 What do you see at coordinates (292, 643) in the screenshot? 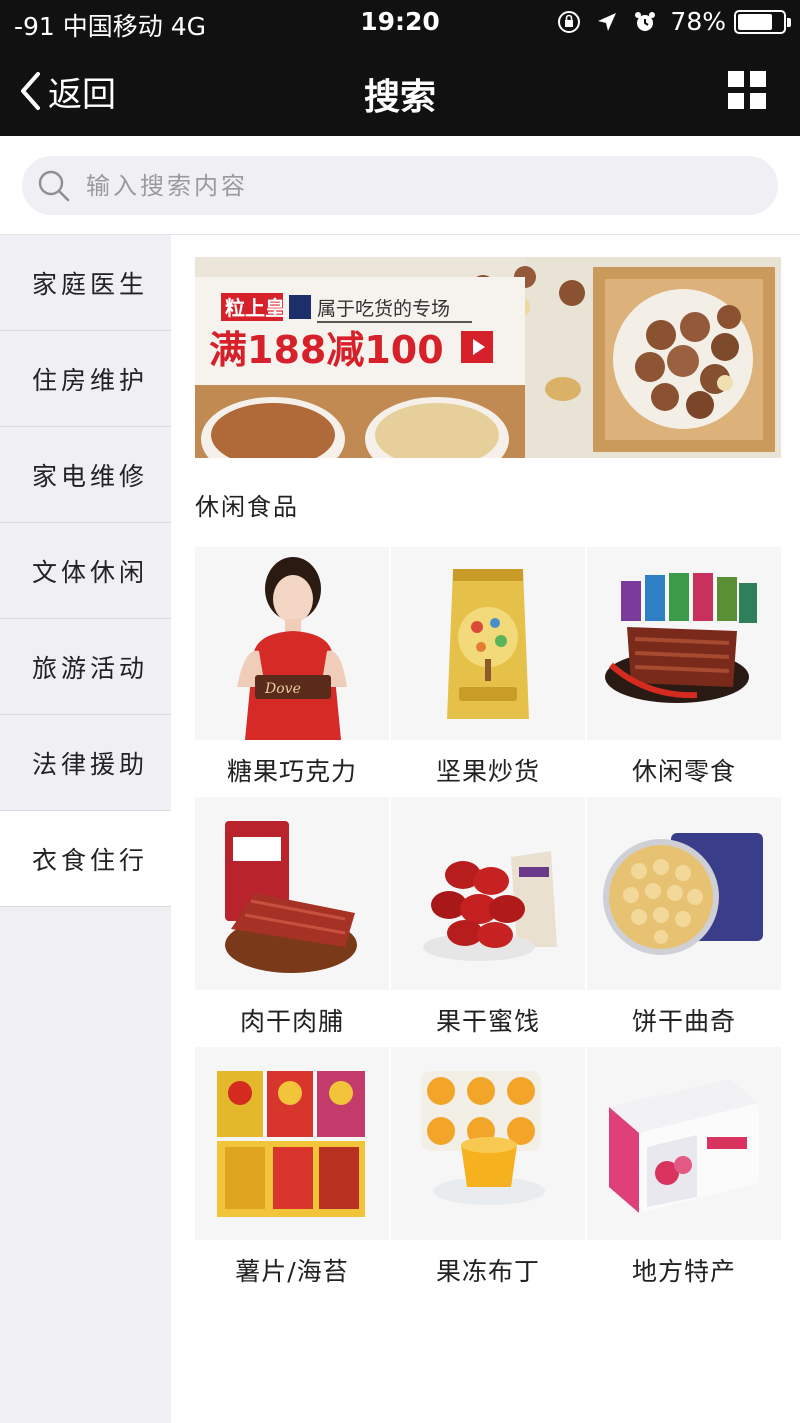
I see `chocolate-model-image: Dove` at bounding box center [292, 643].